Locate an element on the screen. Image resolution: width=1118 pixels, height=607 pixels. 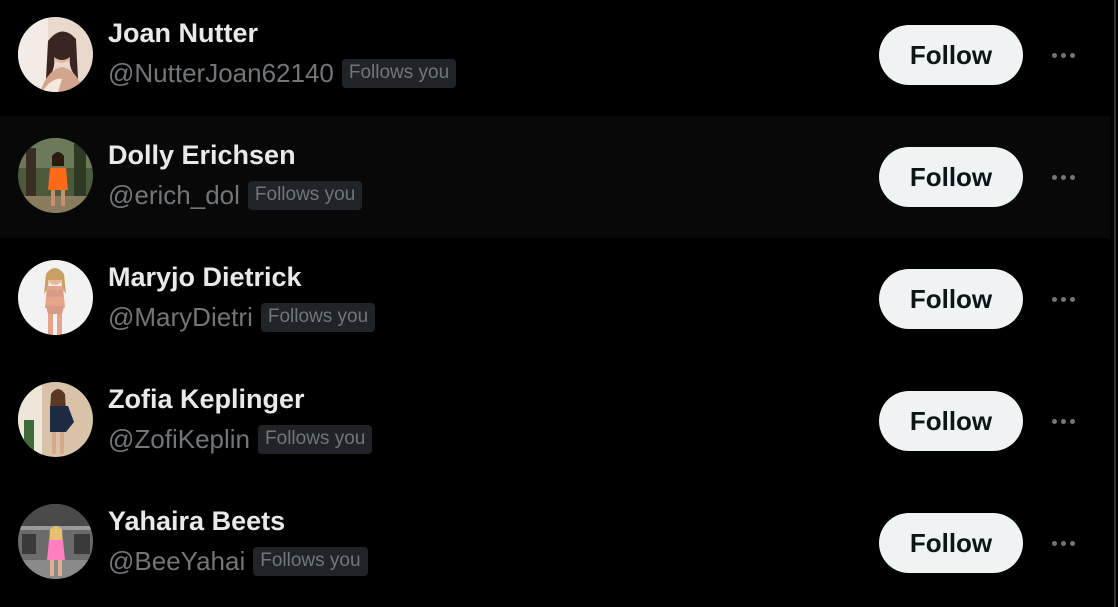
user-meta: @MaryDietri Follows you is located at coordinates (242, 317).